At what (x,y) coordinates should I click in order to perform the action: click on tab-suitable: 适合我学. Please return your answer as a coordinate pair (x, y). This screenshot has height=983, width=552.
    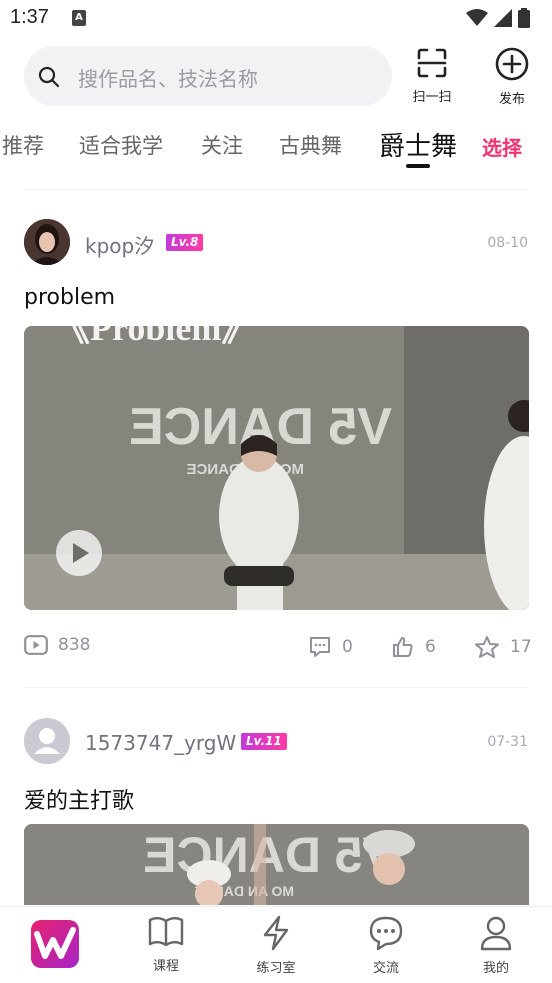
    Looking at the image, I should click on (121, 145).